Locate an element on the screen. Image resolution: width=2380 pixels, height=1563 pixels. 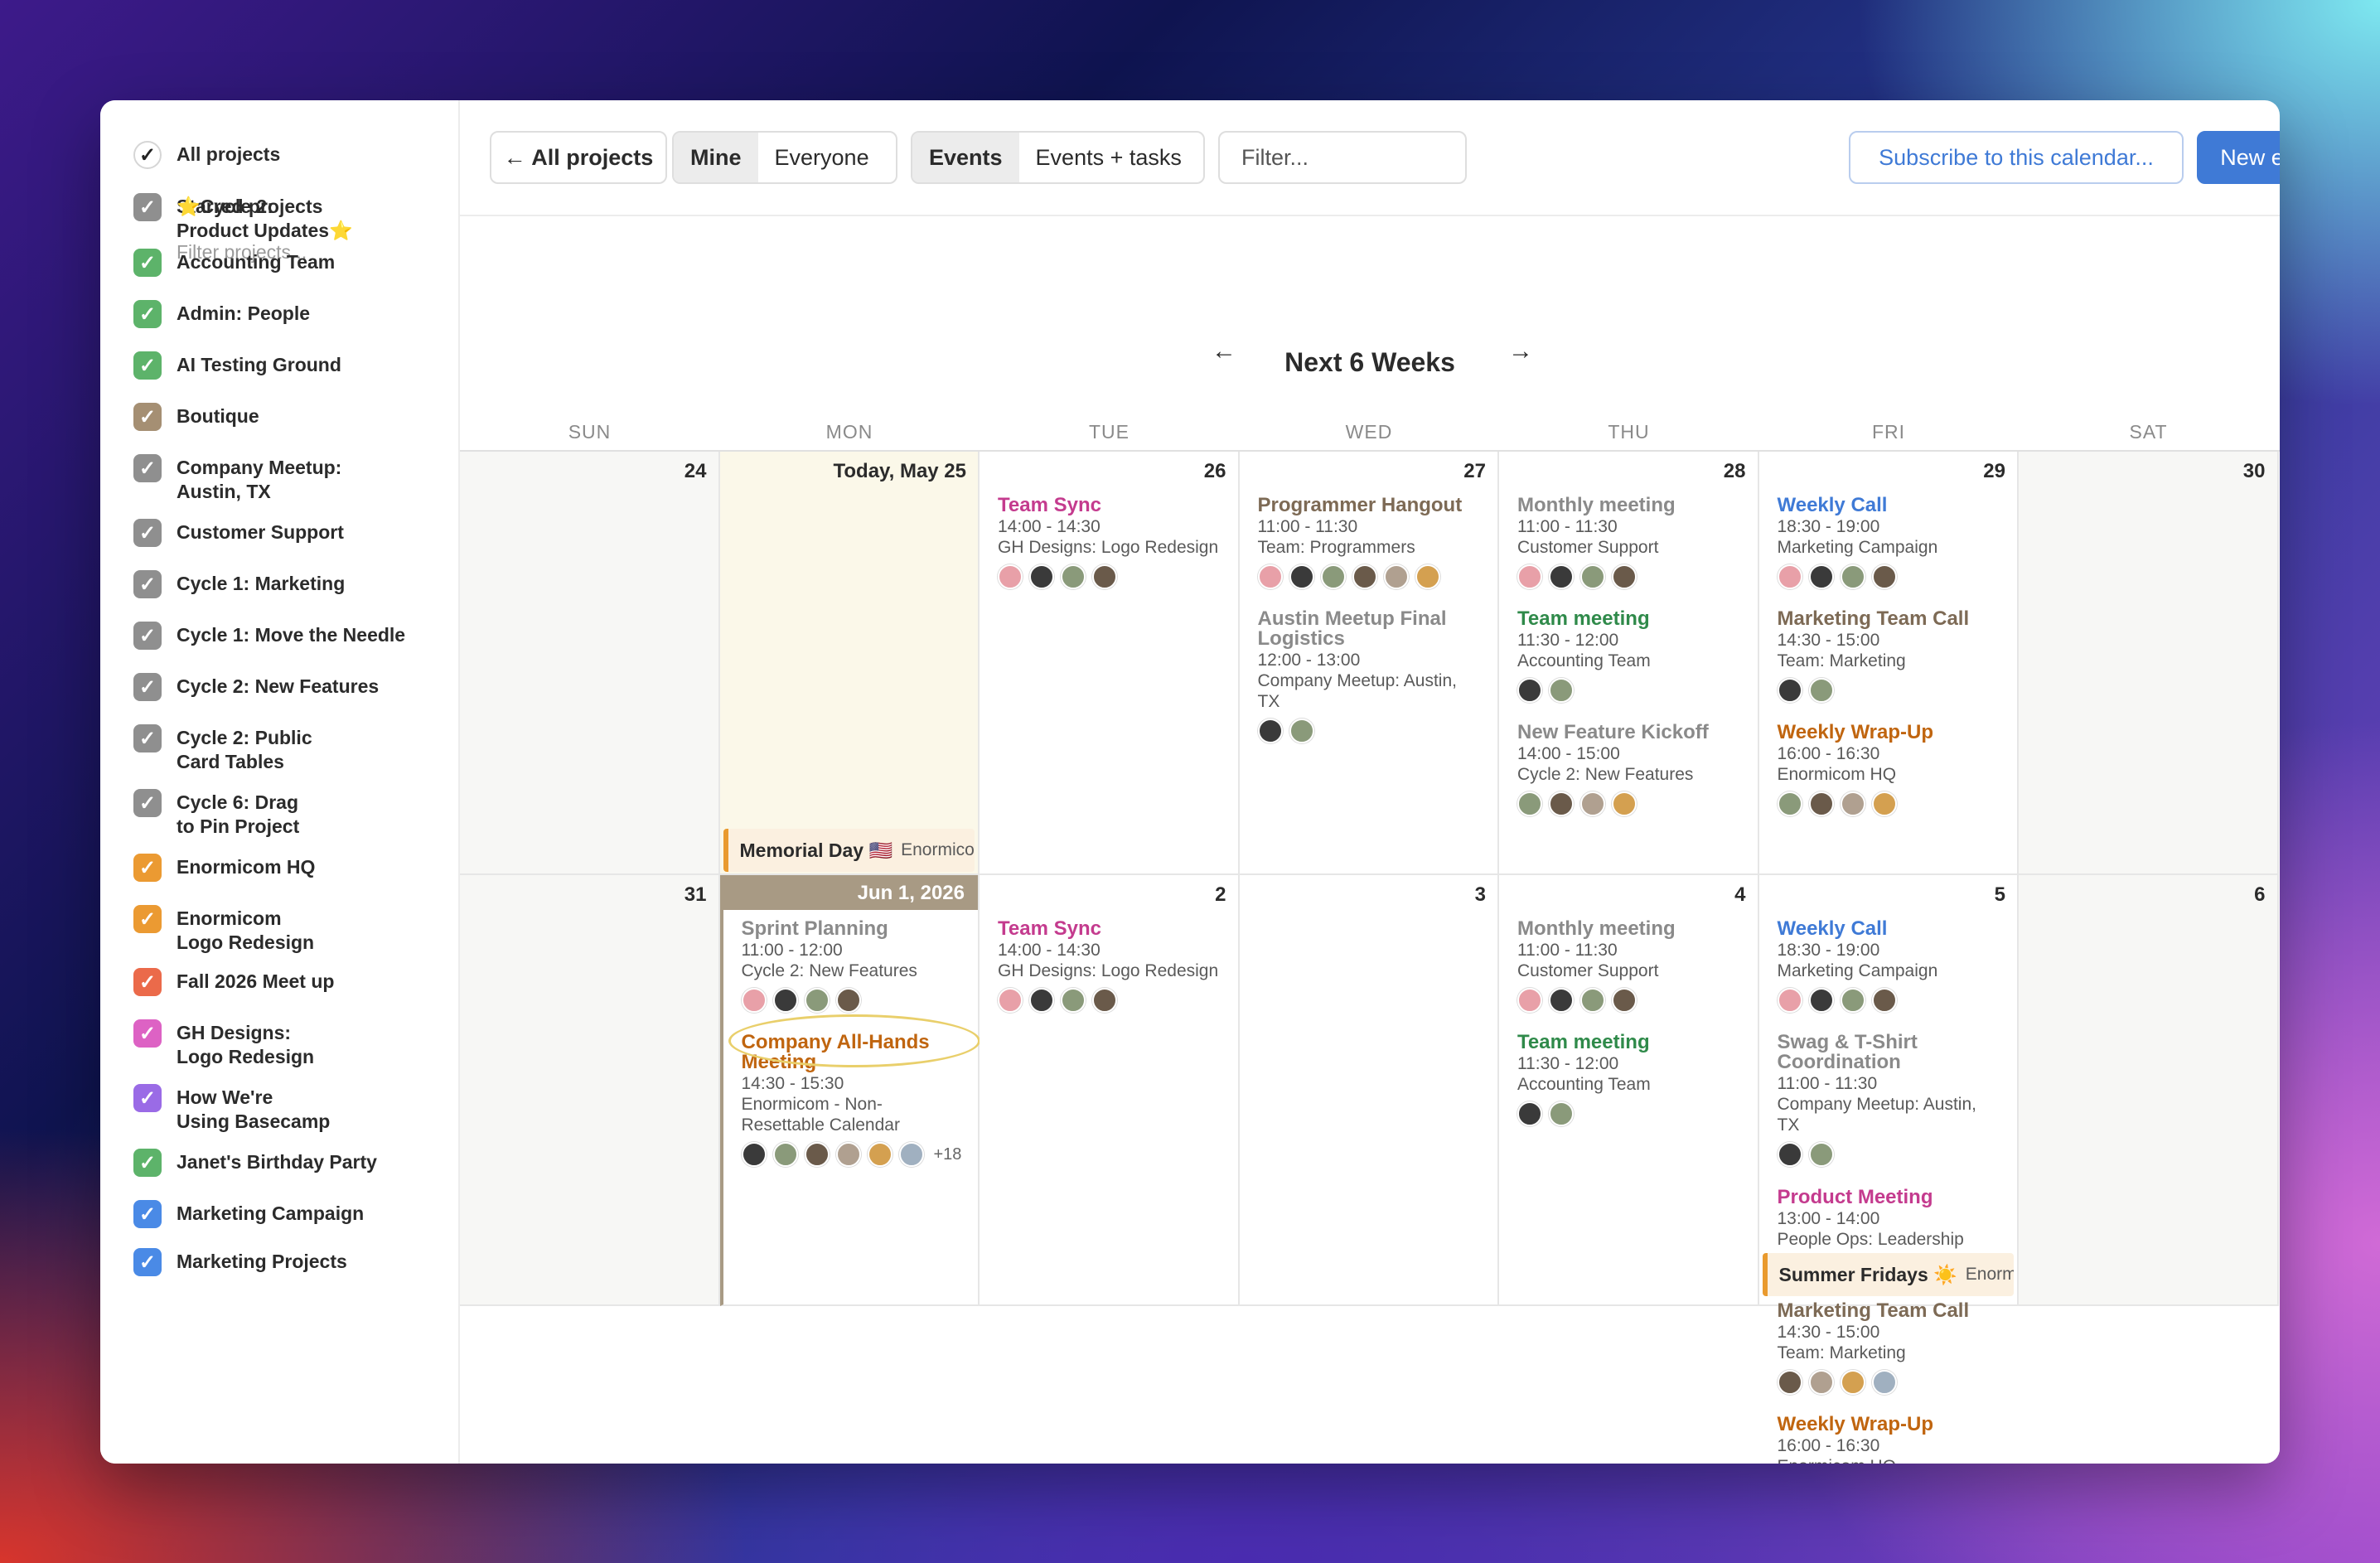
all-projects-option: ✓ All projects is located at coordinates (206, 155).